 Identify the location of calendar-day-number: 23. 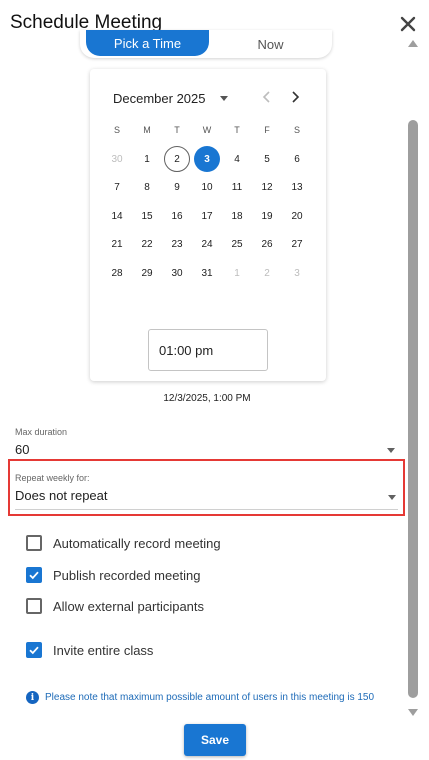
(177, 245).